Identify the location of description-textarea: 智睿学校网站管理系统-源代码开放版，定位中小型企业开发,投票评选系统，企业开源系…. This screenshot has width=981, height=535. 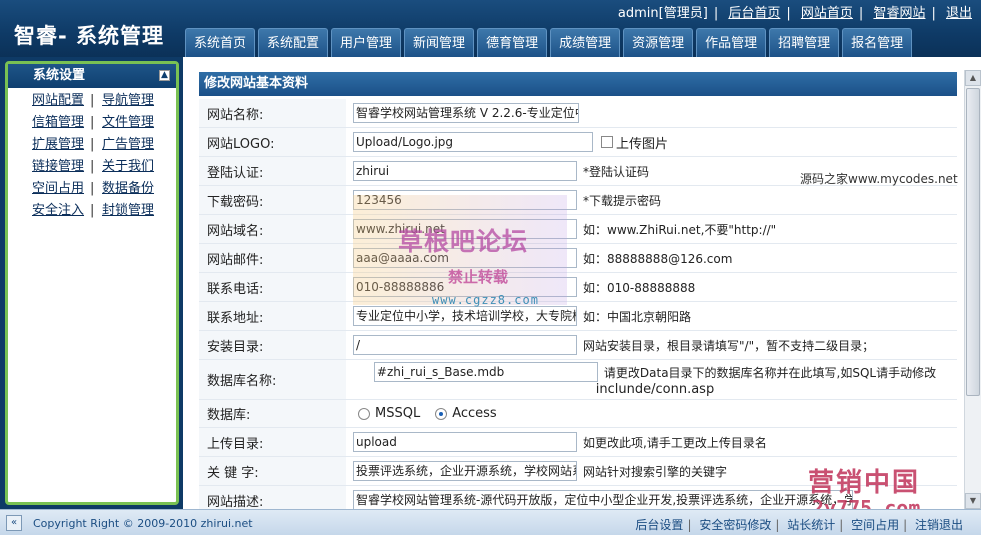
(603, 499).